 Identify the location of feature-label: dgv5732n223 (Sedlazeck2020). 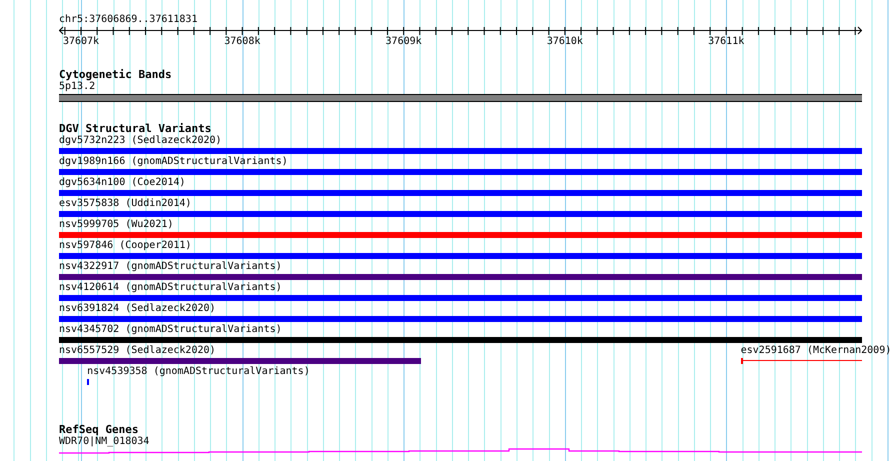
(140, 141).